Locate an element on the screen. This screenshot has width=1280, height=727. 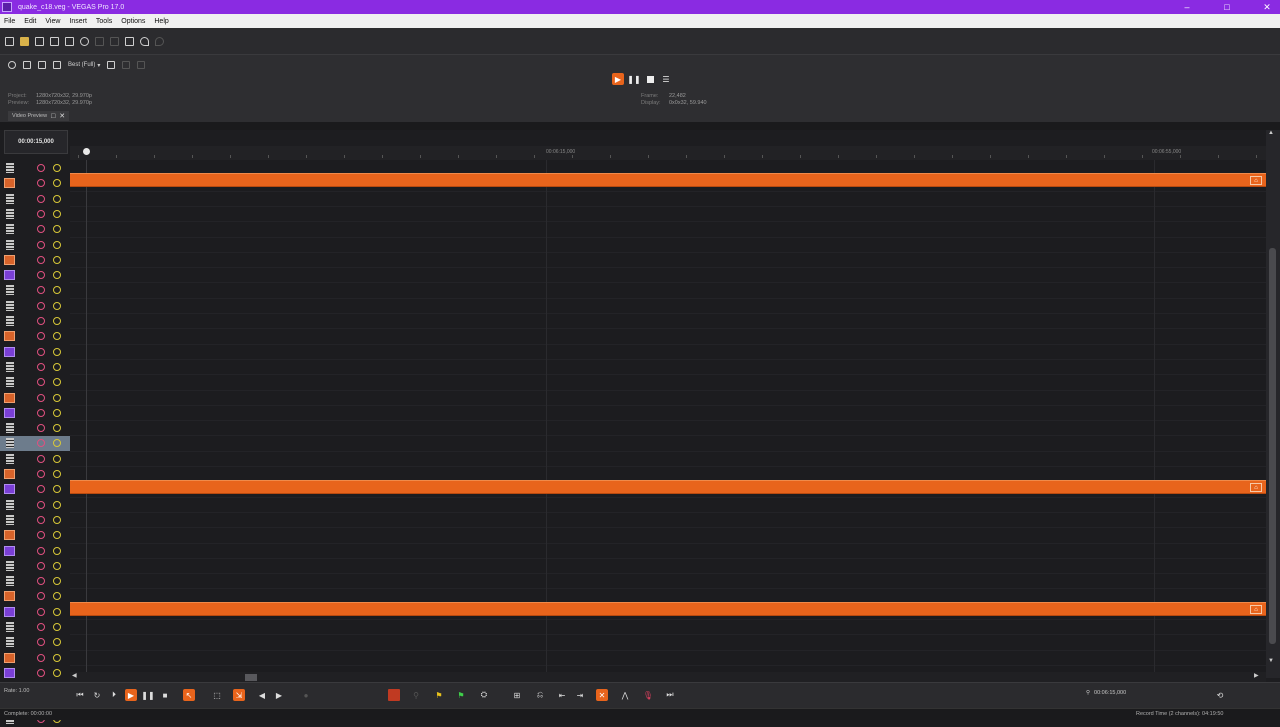
menu-file: File is located at coordinates (9, 21).